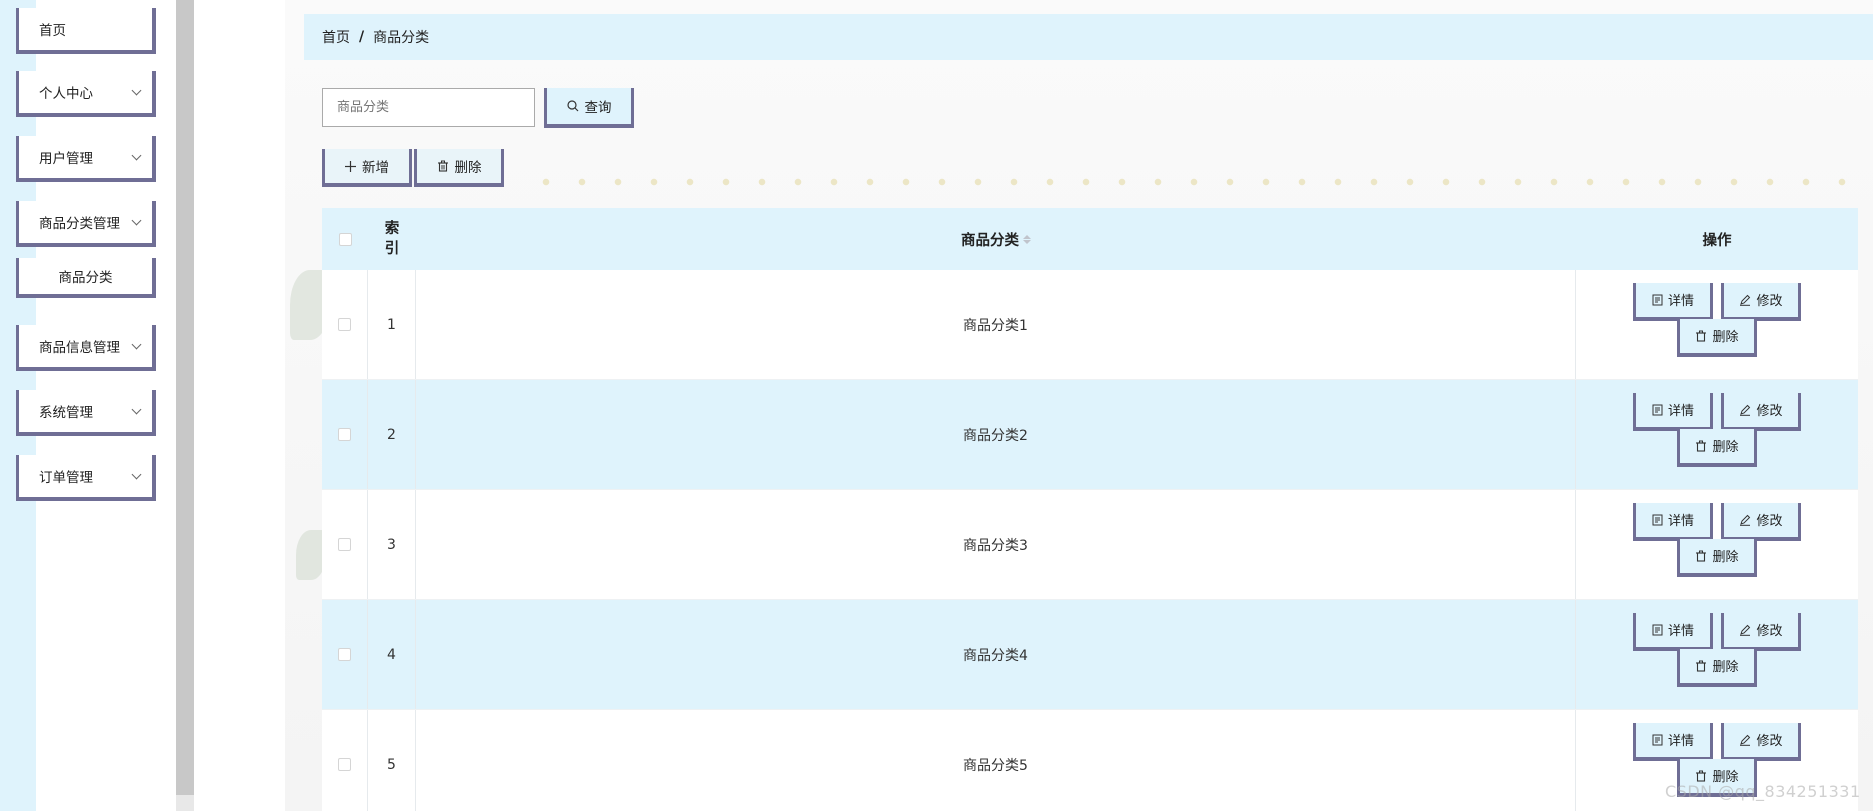  Describe the element at coordinates (990, 240) in the screenshot. I see `header-name-label: 商品分类` at that location.